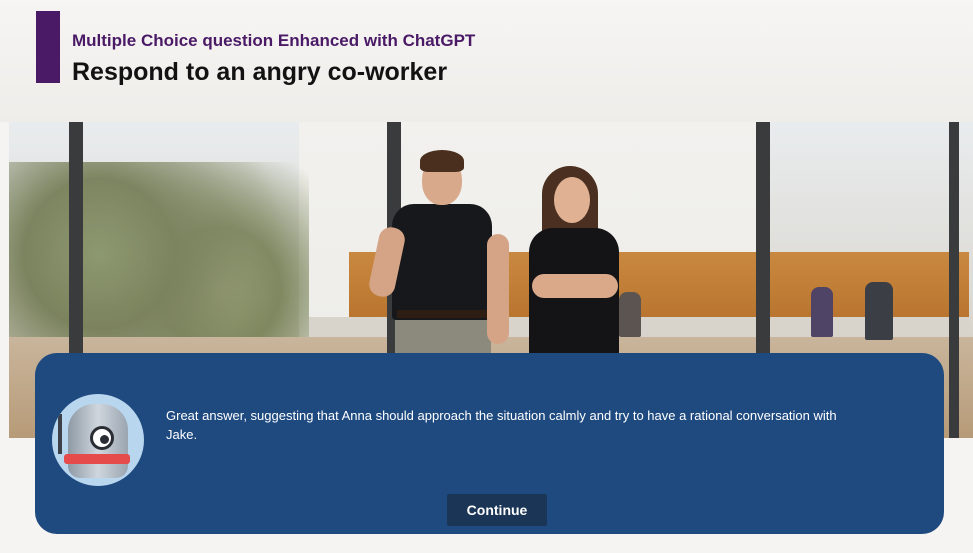 The image size is (973, 553). What do you see at coordinates (497, 510) in the screenshot?
I see `continue-button: Continue` at bounding box center [497, 510].